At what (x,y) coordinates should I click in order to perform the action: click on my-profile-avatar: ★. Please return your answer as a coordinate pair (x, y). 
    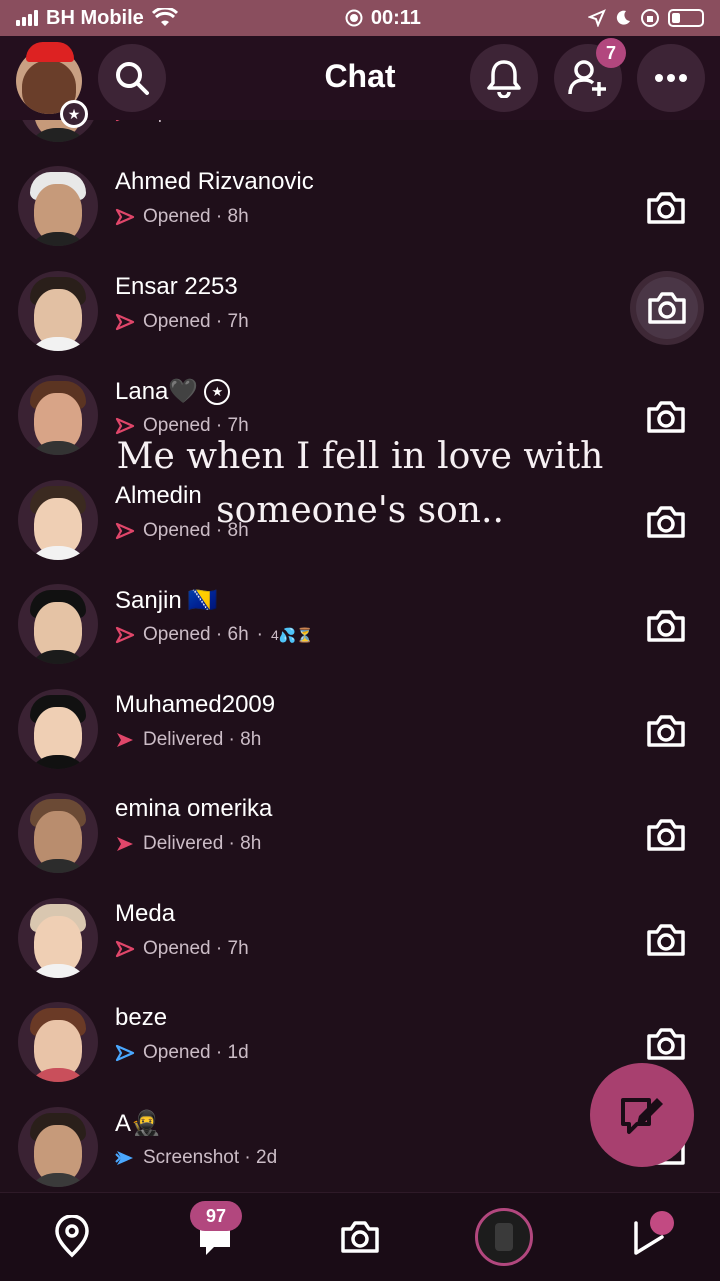
    Looking at the image, I should click on (53, 85).